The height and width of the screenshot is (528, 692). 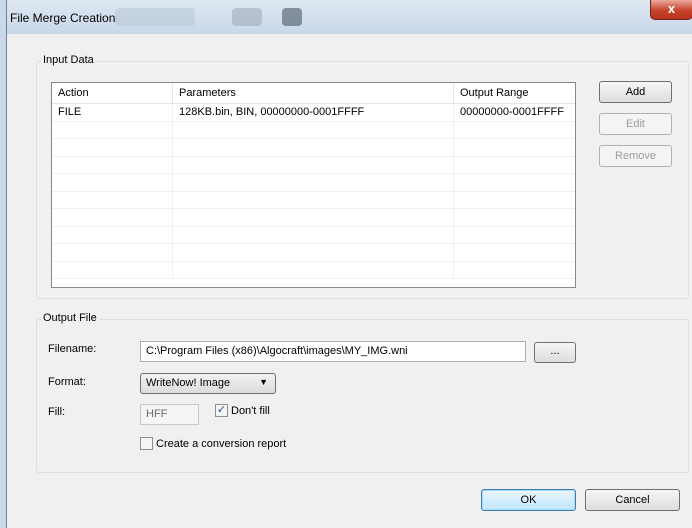 I want to click on add-button: Add, so click(x=635, y=92).